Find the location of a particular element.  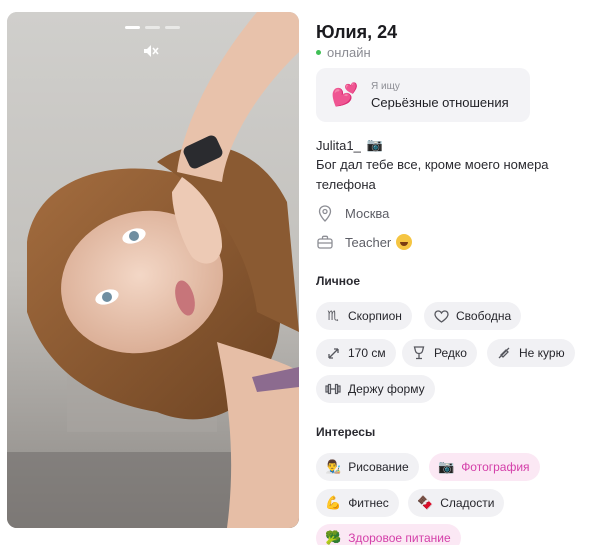

chip-label: 170 см is located at coordinates (367, 353).